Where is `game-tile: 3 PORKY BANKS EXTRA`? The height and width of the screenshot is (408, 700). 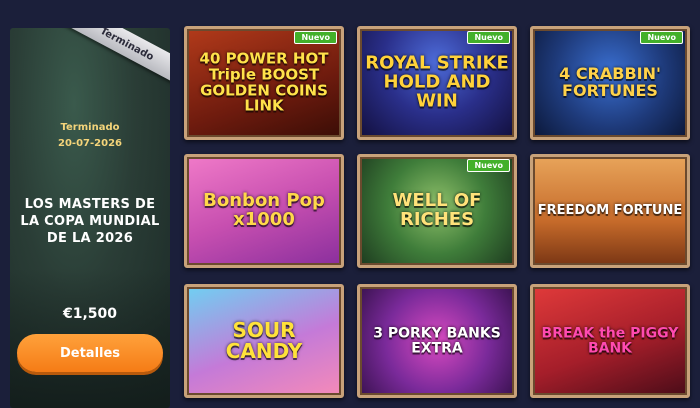 game-tile: 3 PORKY BANKS EXTRA is located at coordinates (437, 341).